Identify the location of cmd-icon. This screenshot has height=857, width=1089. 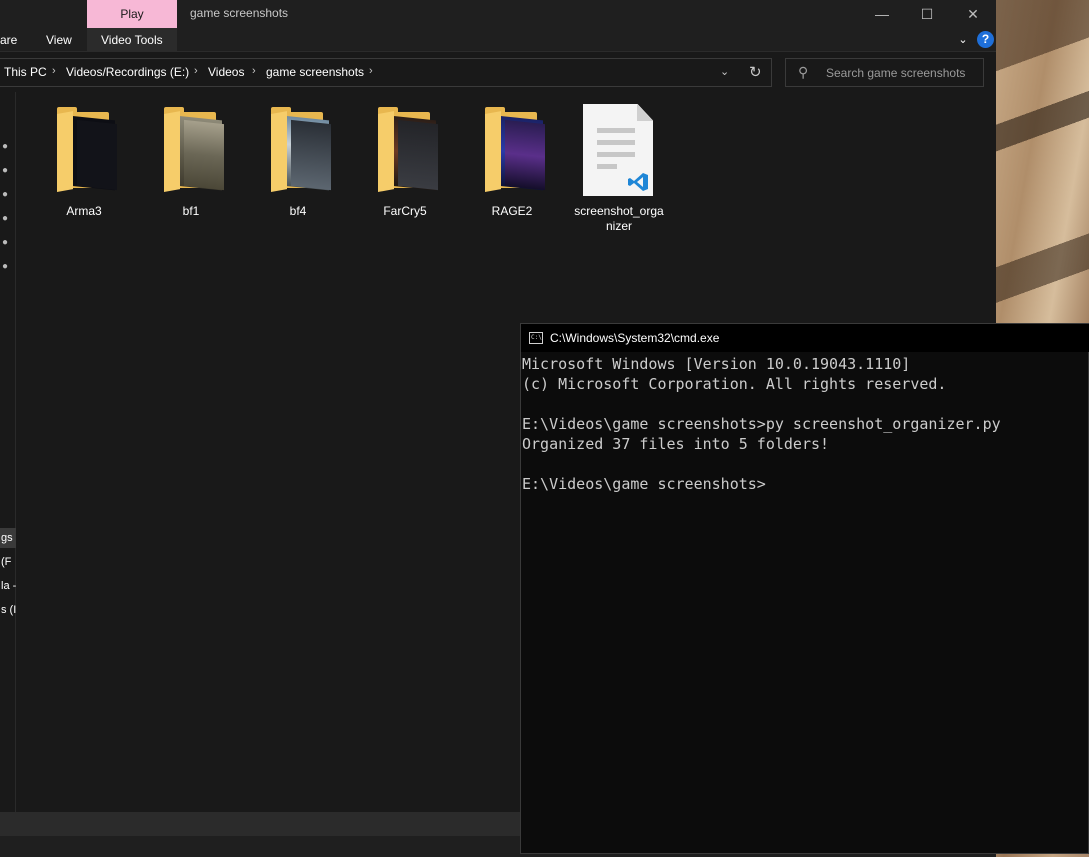
(536, 338).